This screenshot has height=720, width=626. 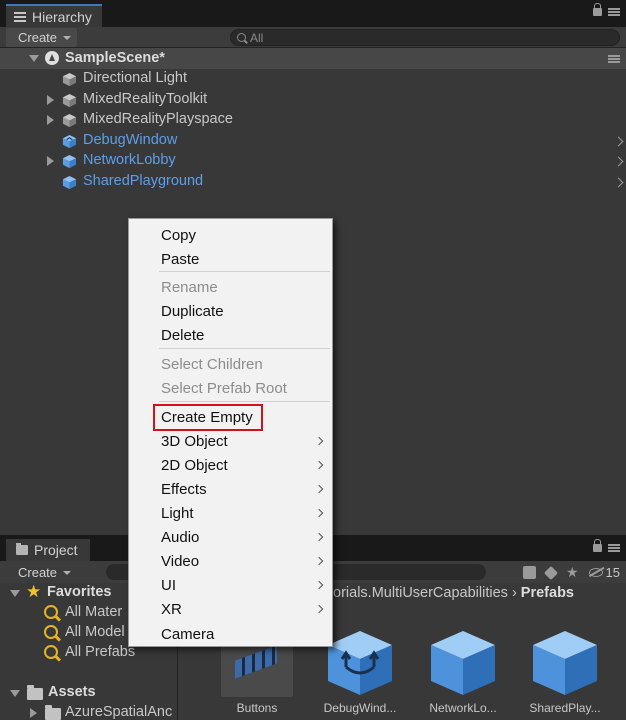 I want to click on menu-item-camera: Camera, so click(x=187, y=634).